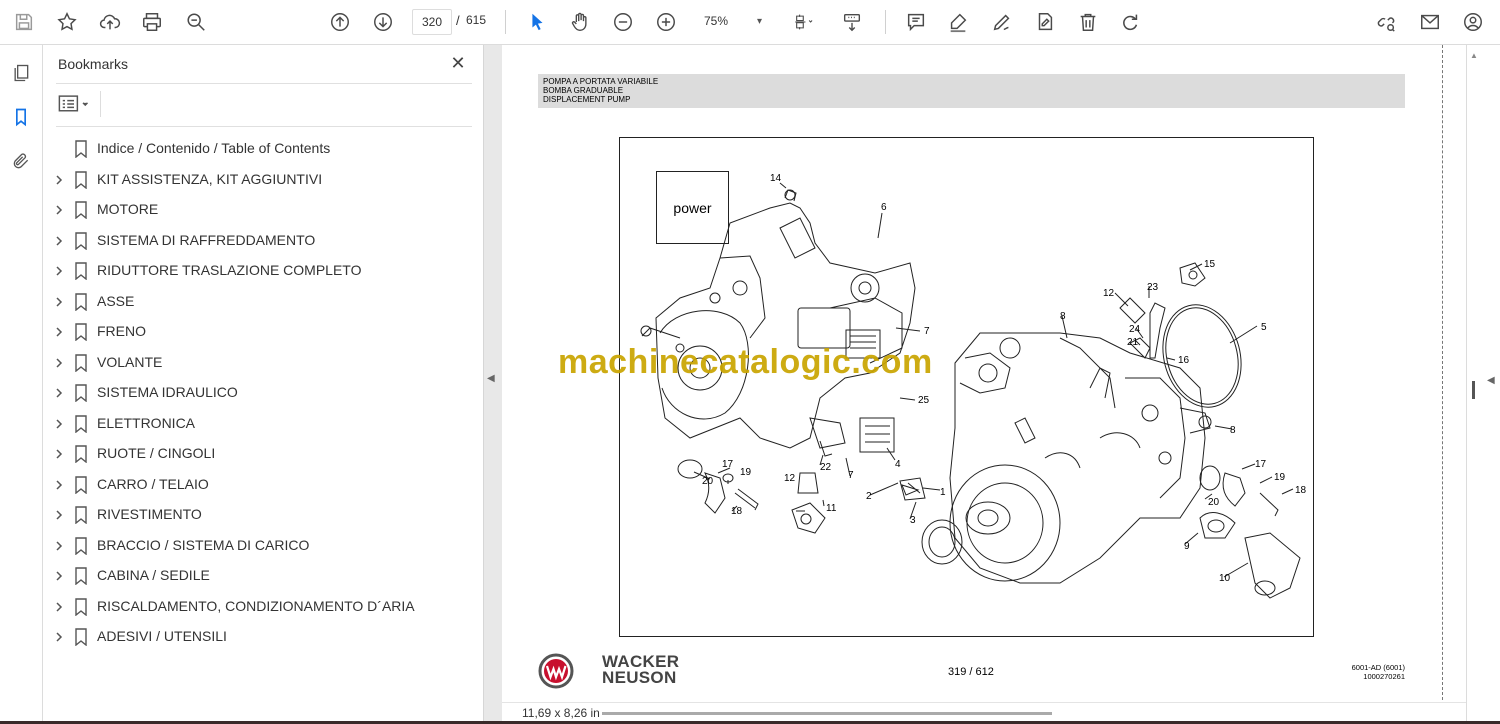 This screenshot has height=724, width=1500. I want to click on bookmark-item: SISTEMA IDRAULICO, so click(263, 393).